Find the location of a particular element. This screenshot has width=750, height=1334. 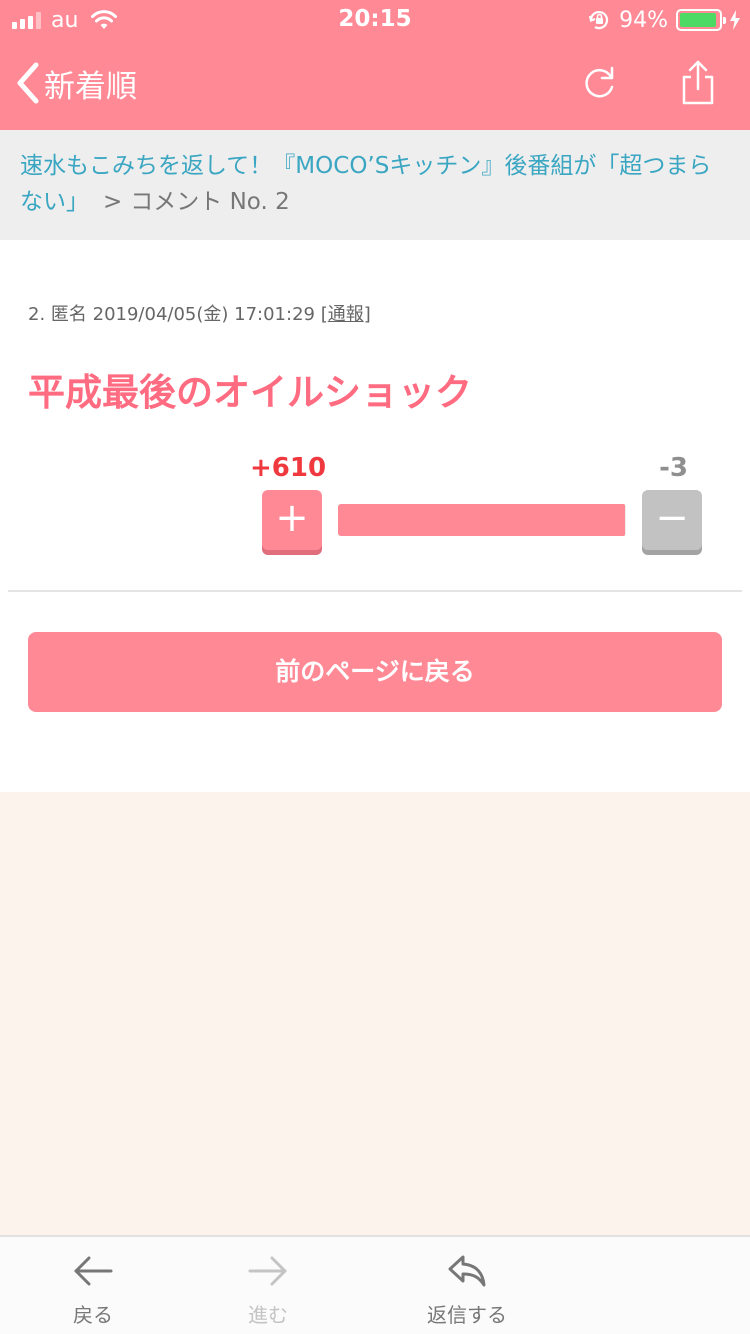

refresh-icon is located at coordinates (599, 83).